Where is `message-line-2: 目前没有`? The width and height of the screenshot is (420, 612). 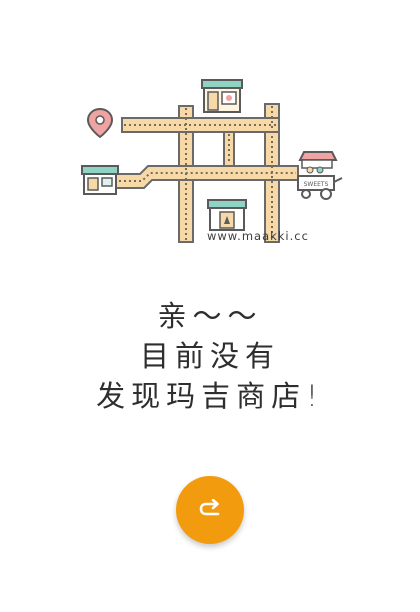 message-line-2: 目前没有 is located at coordinates (209, 356).